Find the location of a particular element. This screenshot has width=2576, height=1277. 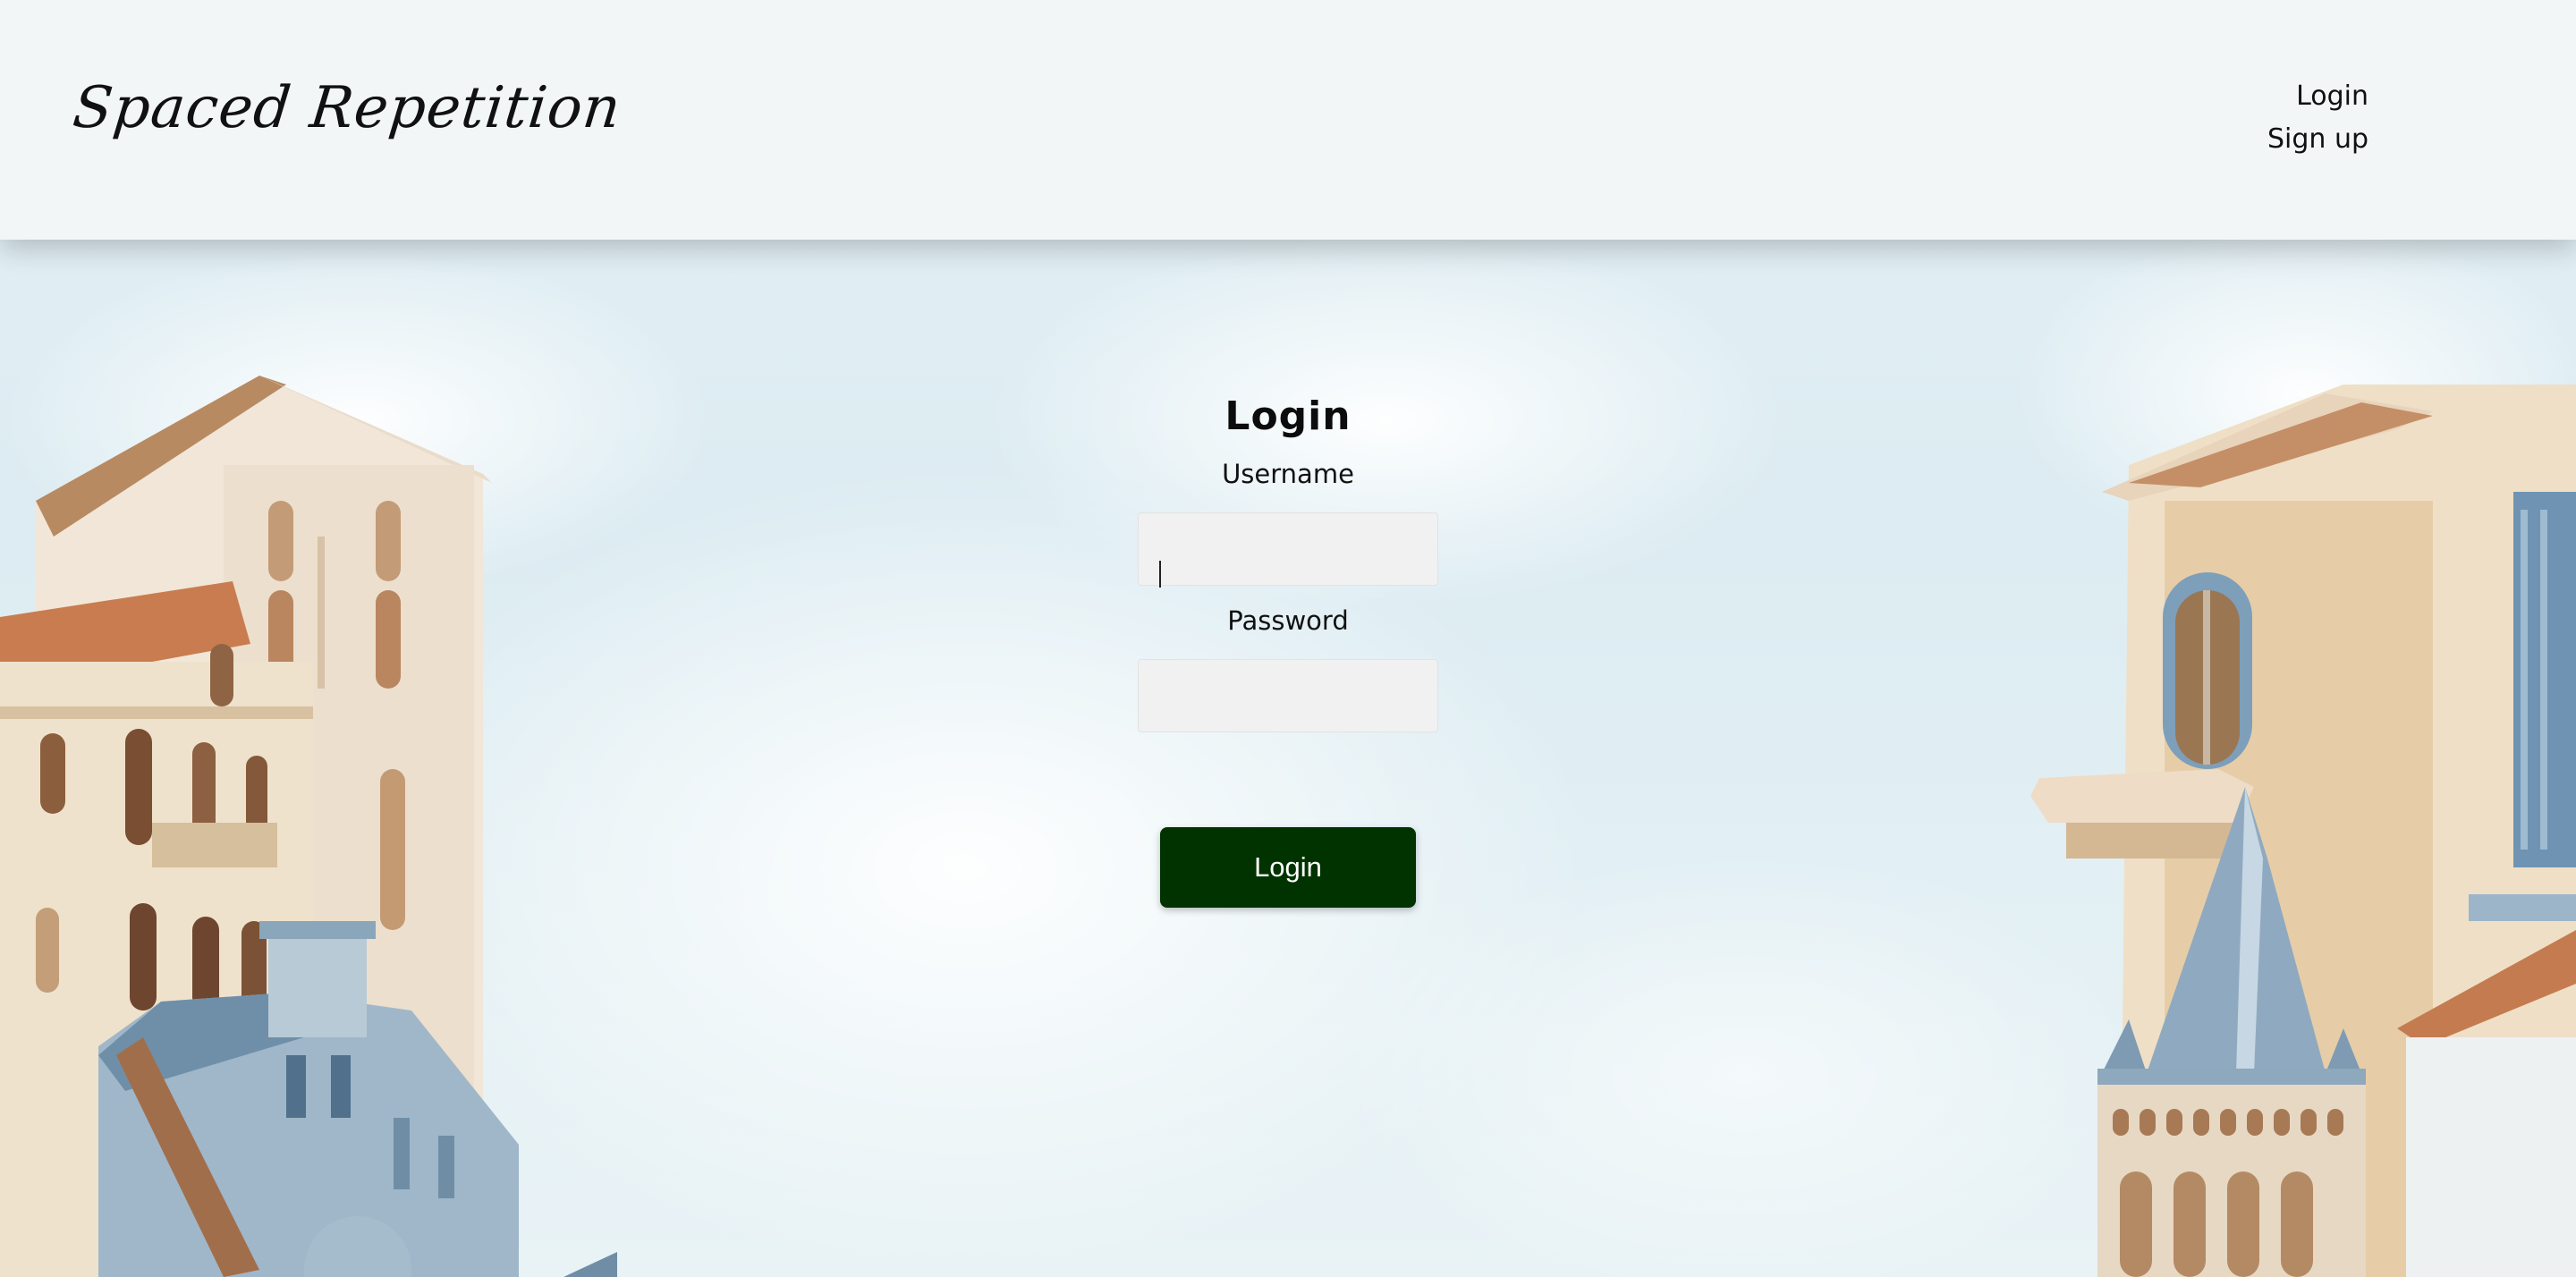

password-input is located at coordinates (1288, 695).